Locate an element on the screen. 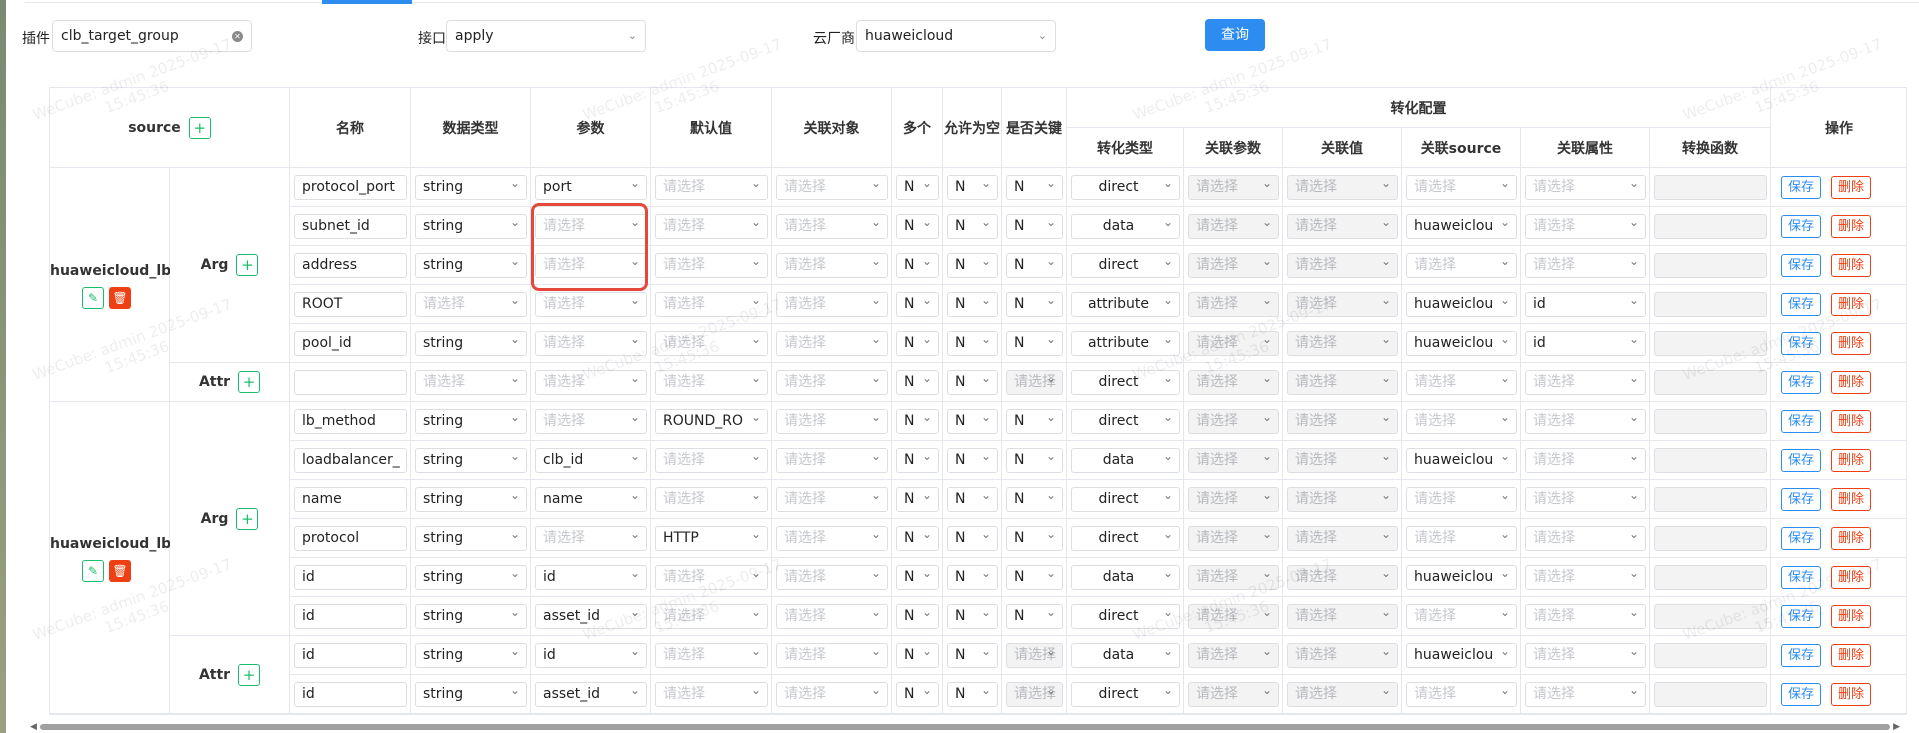  interface-select: apply ⌄ is located at coordinates (546, 36).